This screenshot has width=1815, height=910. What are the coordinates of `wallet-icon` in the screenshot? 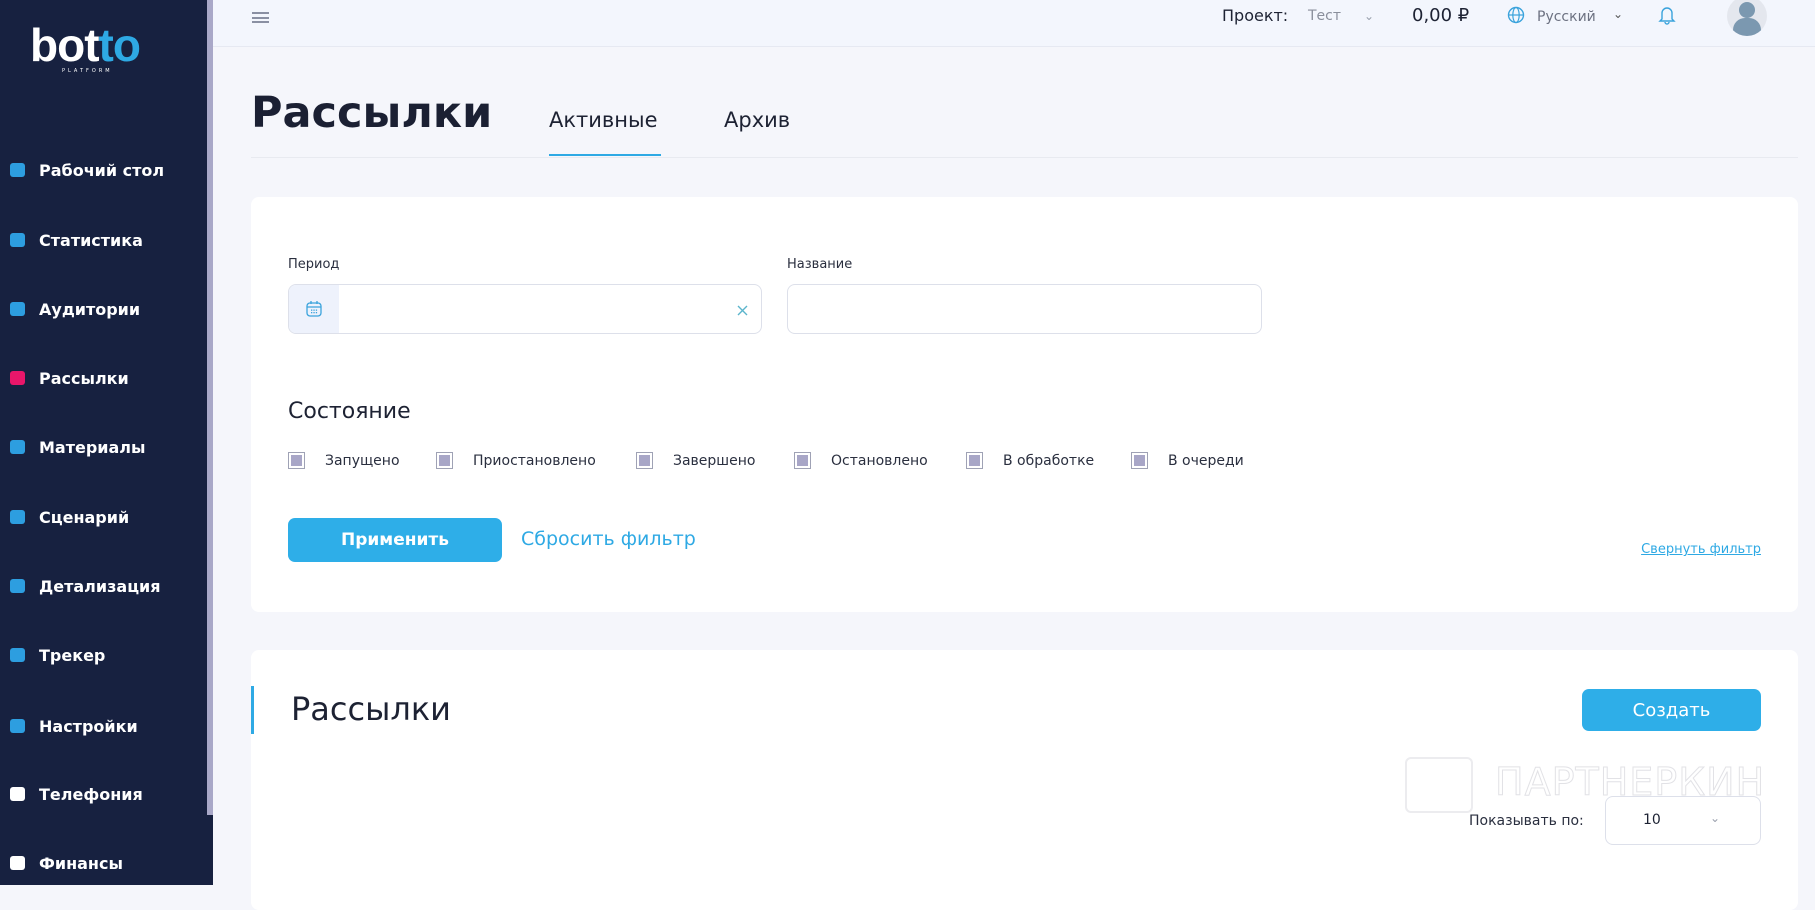 It's located at (17, 863).